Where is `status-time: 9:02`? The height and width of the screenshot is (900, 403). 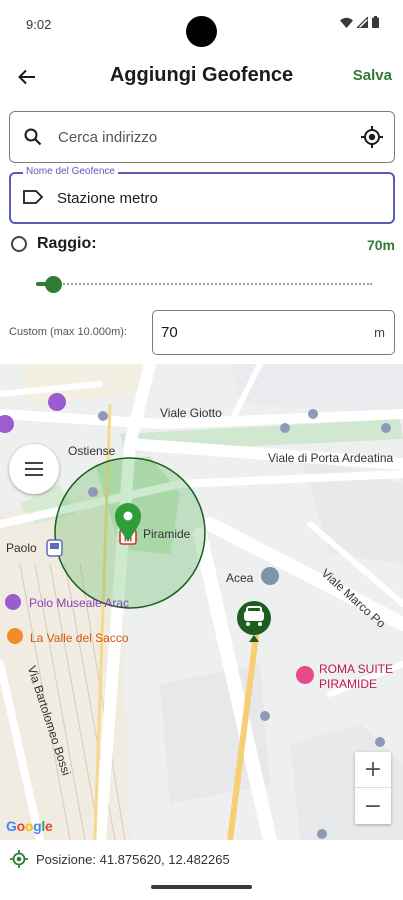 status-time: 9:02 is located at coordinates (39, 24).